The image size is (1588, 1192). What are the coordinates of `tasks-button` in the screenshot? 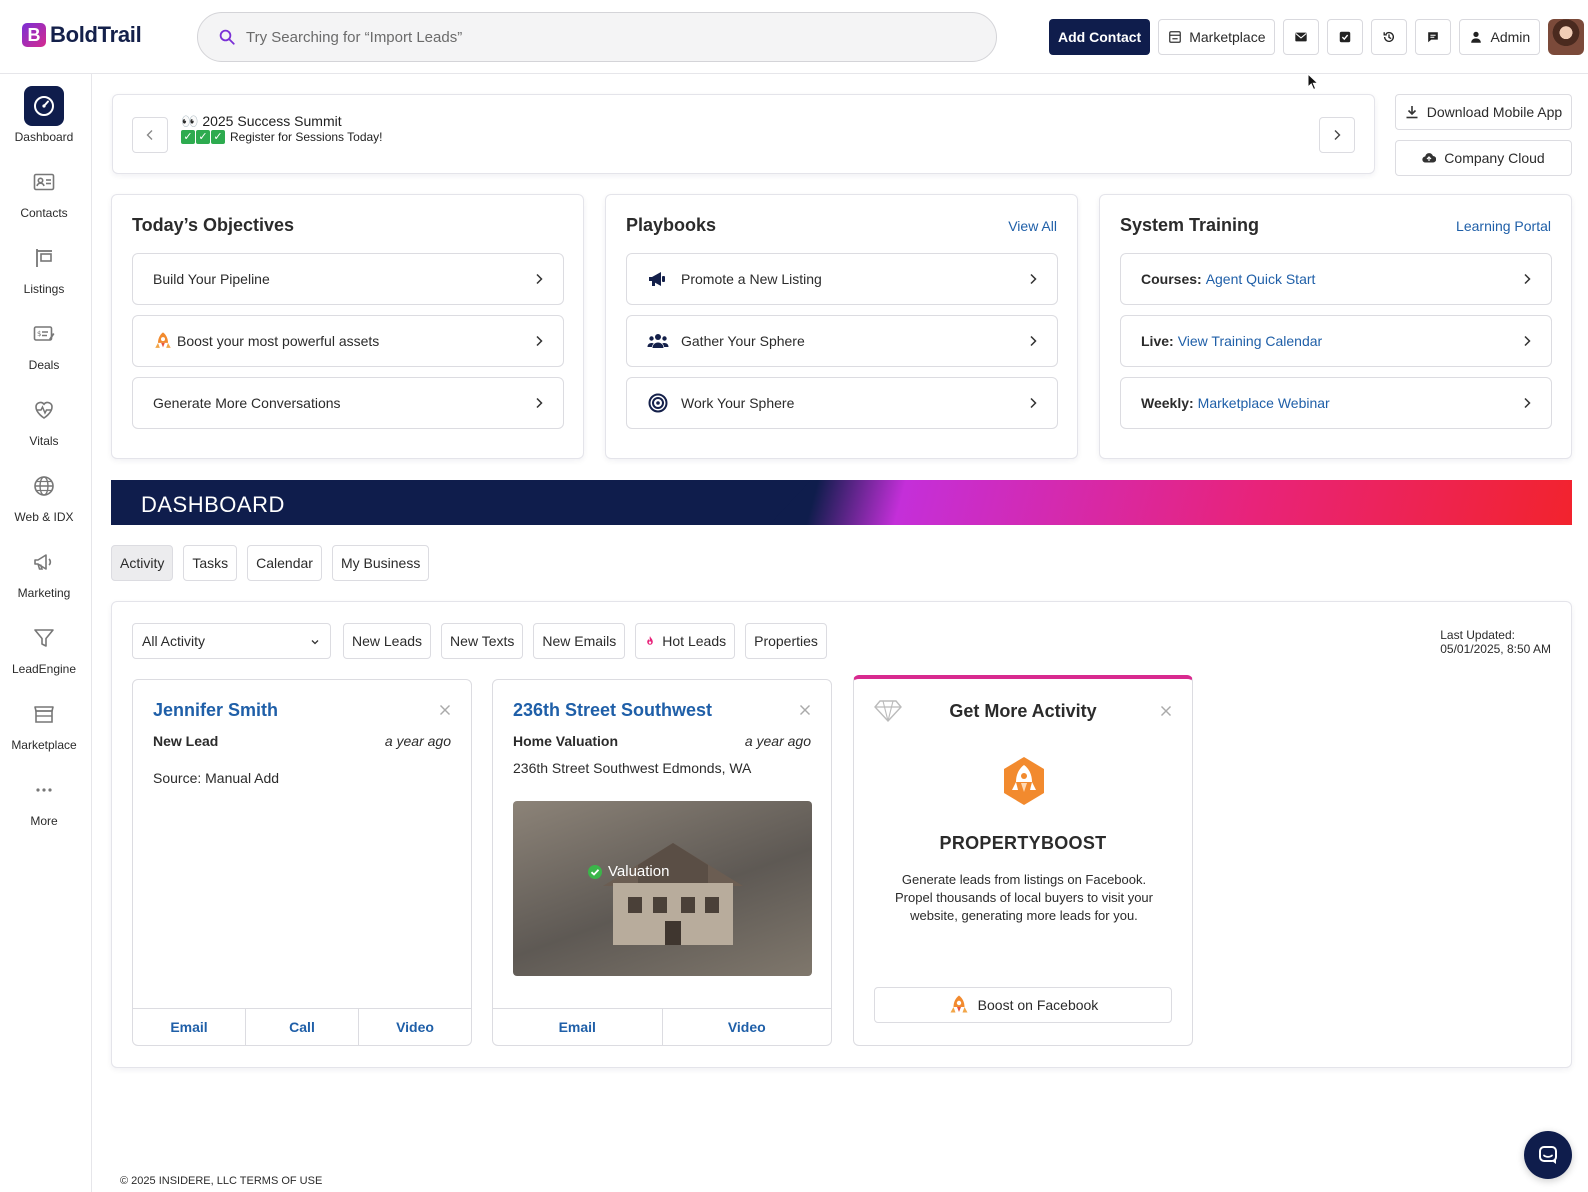 It's located at (1345, 37).